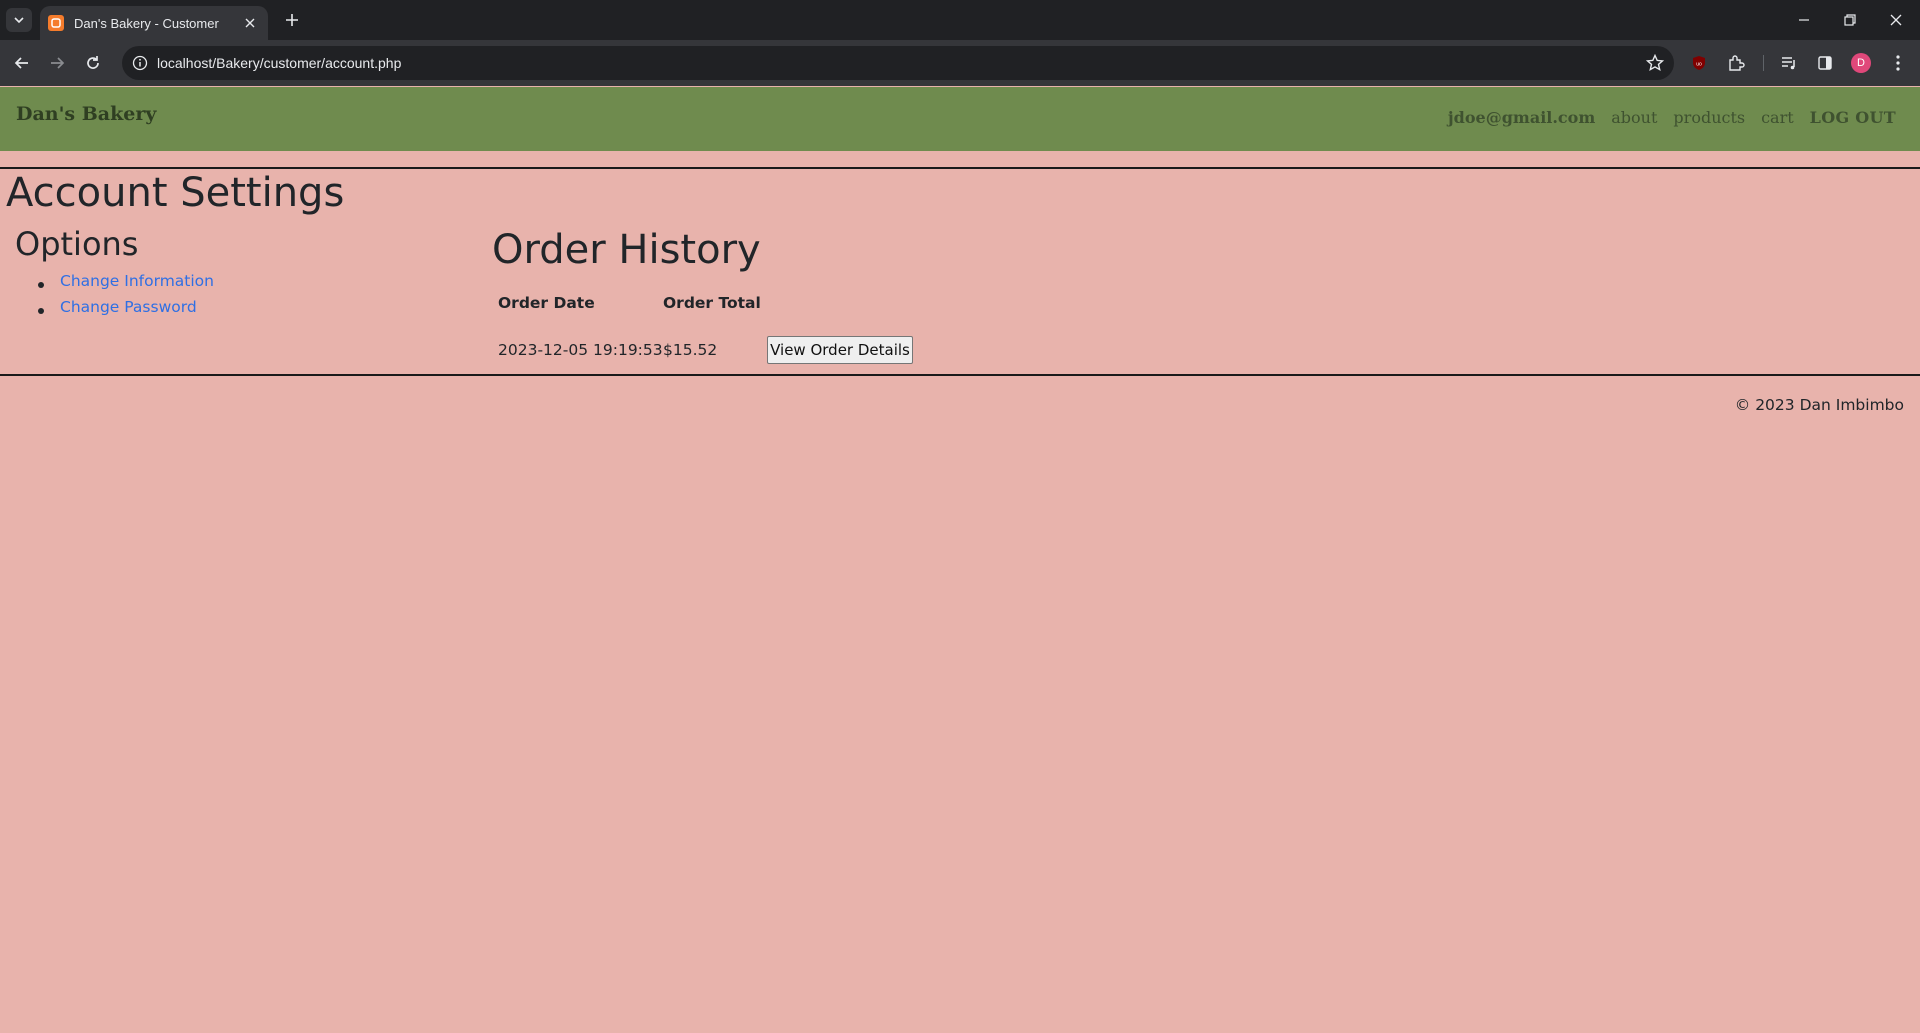  I want to click on arrow-right-icon, so click(58, 63).